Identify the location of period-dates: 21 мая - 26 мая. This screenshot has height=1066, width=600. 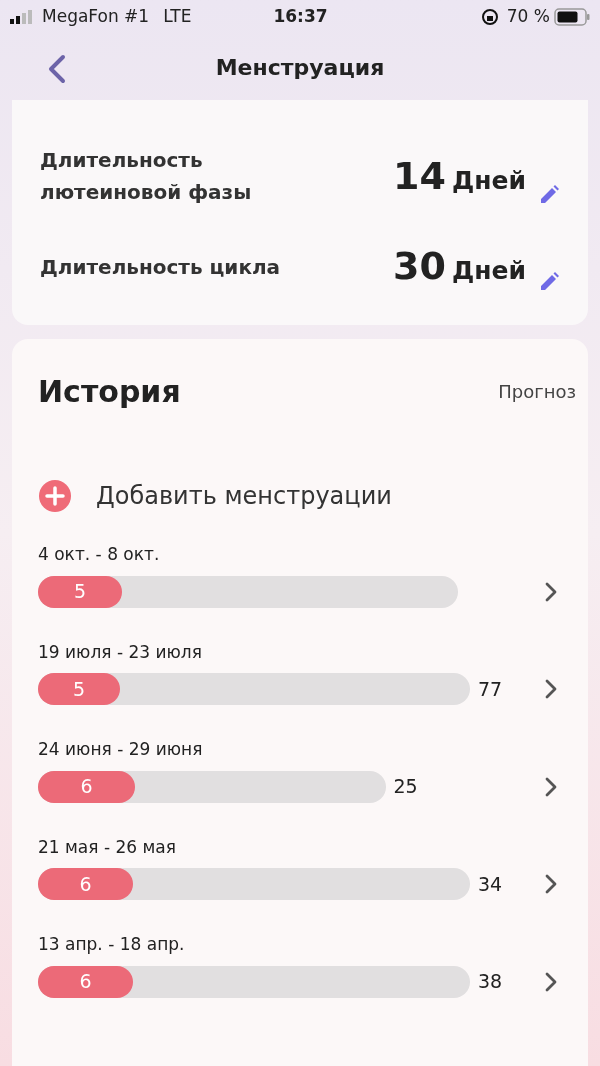
(107, 847).